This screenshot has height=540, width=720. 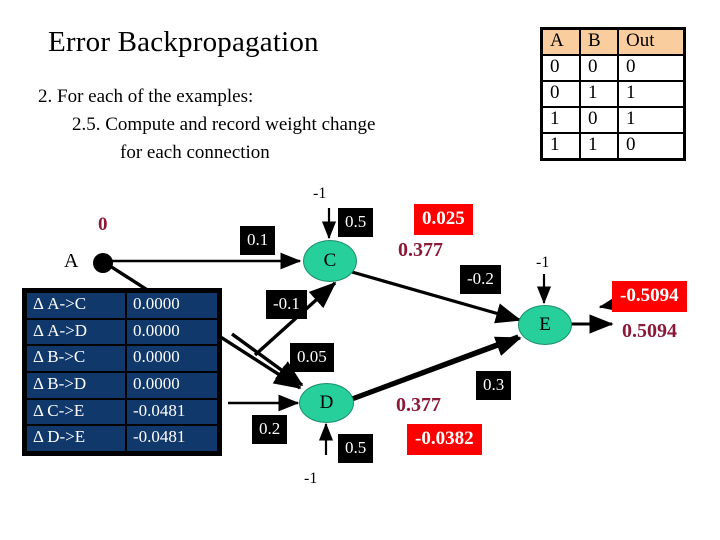 I want to click on weight-chip-b-to-d: 0.05, so click(x=312, y=357).